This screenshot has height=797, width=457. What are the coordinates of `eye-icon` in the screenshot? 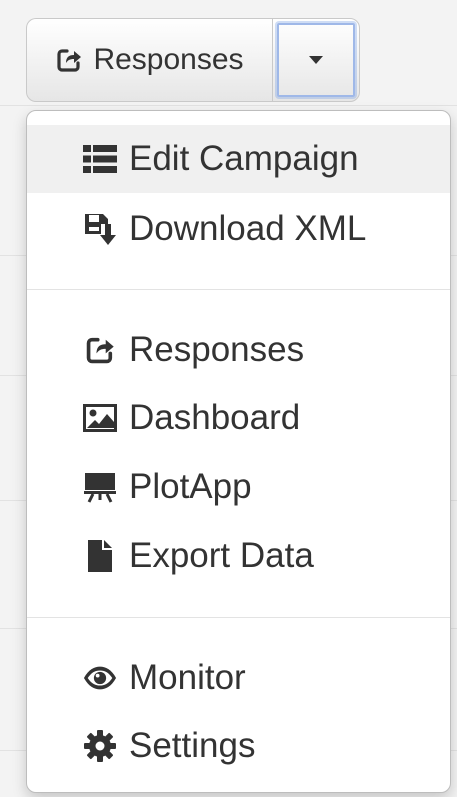 It's located at (100, 678).